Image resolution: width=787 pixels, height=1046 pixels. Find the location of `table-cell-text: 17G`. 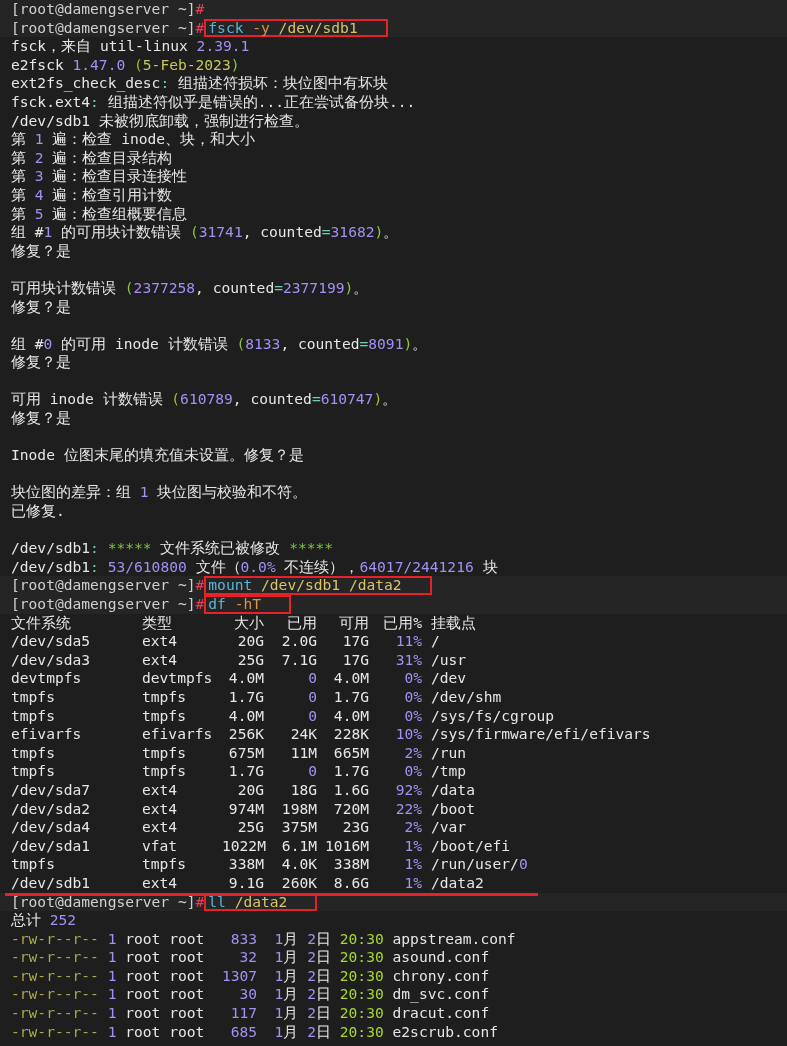

table-cell-text: 17G is located at coordinates (355, 641).